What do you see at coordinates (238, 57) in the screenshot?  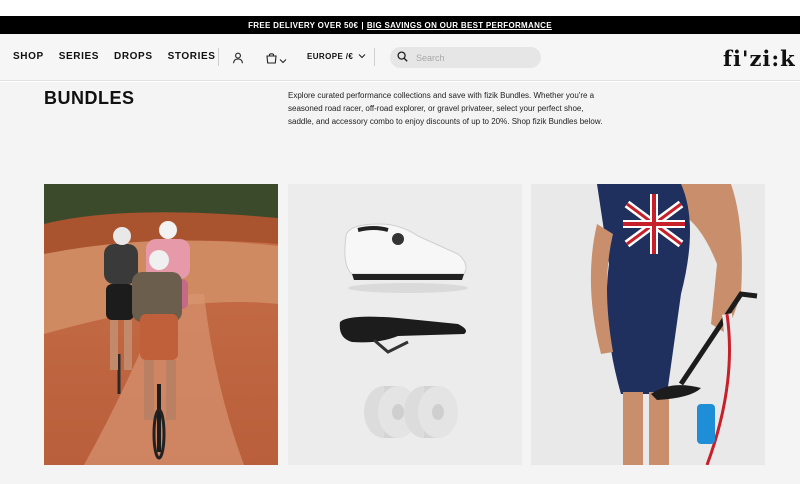 I see `user-icon` at bounding box center [238, 57].